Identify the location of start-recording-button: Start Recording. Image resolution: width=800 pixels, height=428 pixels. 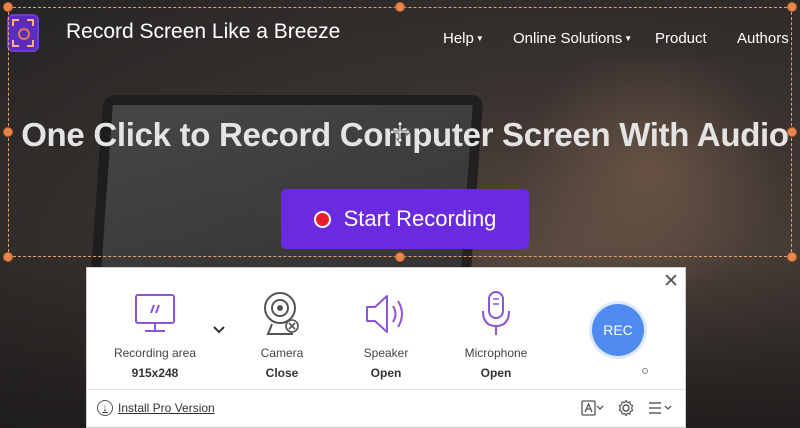
(405, 219).